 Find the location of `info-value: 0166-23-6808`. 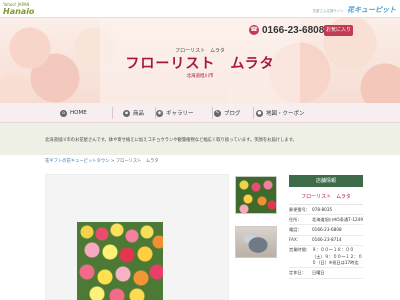

info-value: 0166-23-6808 is located at coordinates (337, 230).